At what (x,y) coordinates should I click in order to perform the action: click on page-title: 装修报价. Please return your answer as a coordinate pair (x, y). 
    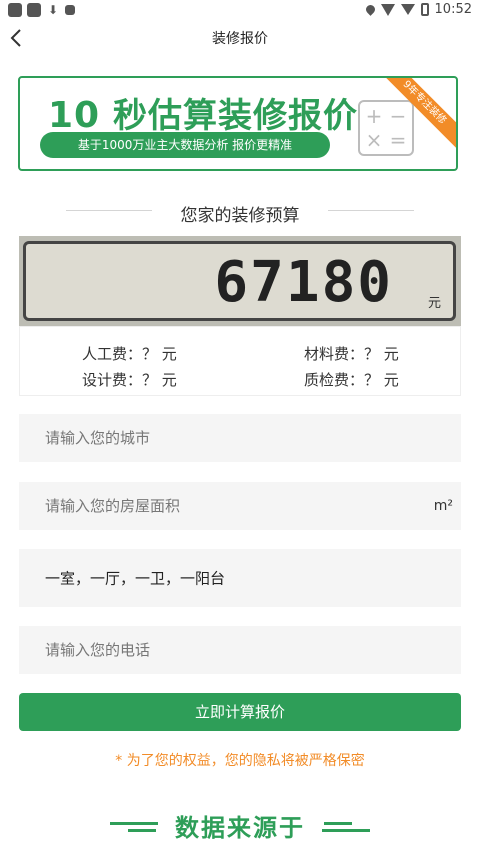
    Looking at the image, I should click on (240, 39).